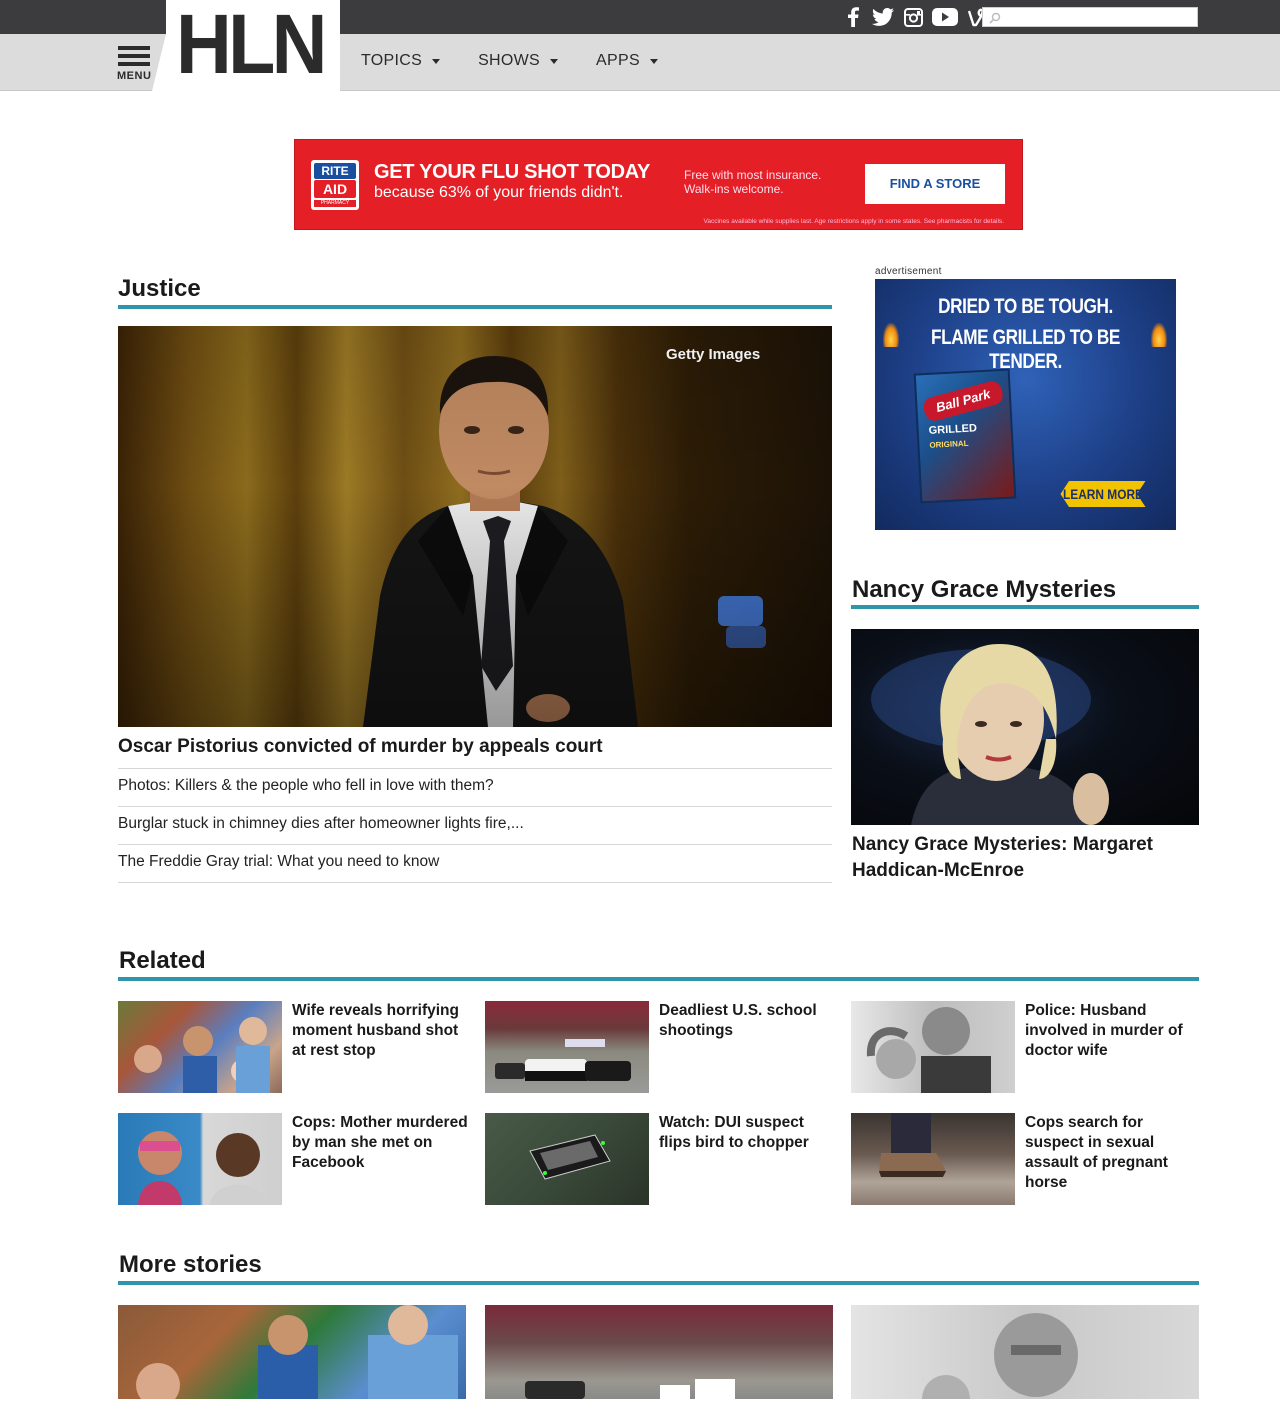  Describe the element at coordinates (335, 203) in the screenshot. I see `rite-aid-logo-sub: PHARMACY` at that location.